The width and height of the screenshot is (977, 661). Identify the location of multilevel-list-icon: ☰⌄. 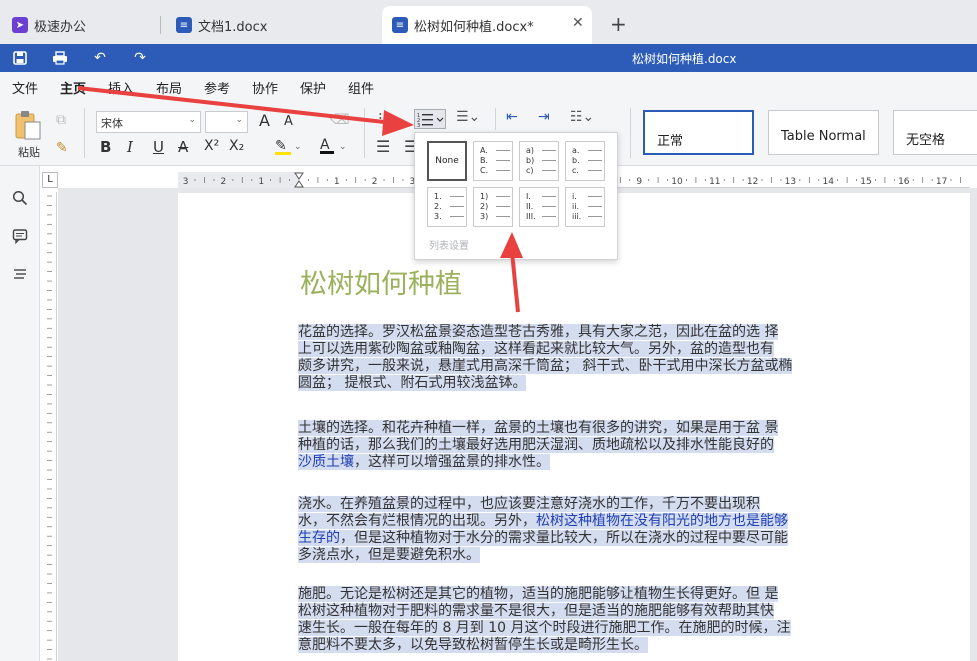
(468, 117).